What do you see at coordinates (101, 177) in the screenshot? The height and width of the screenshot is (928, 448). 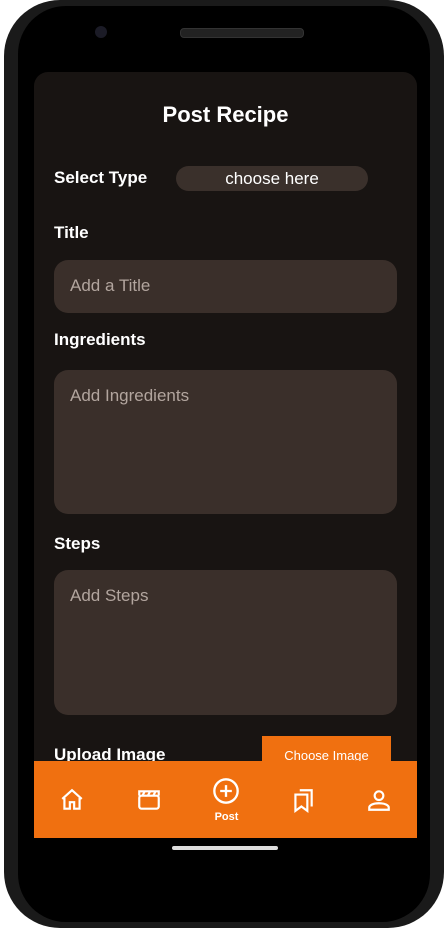 I see `select-type-label: Select Type` at bounding box center [101, 177].